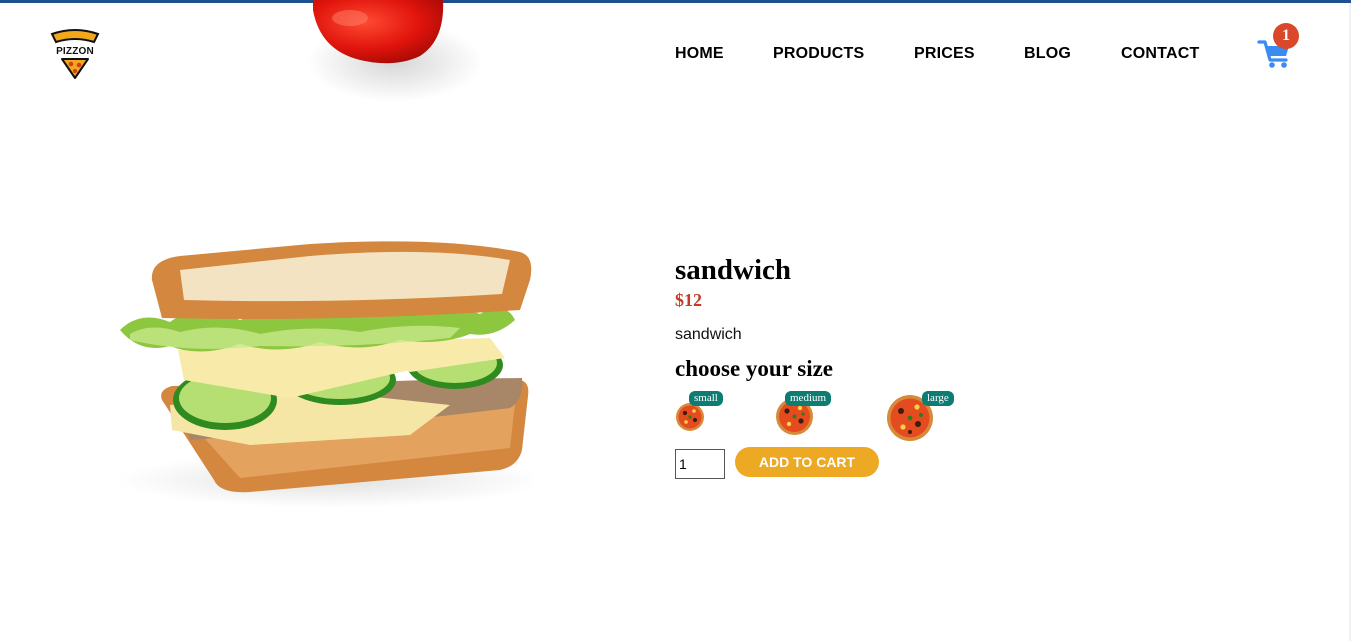 Image resolution: width=1351 pixels, height=641 pixels. I want to click on pizza-icon, so click(690, 417).